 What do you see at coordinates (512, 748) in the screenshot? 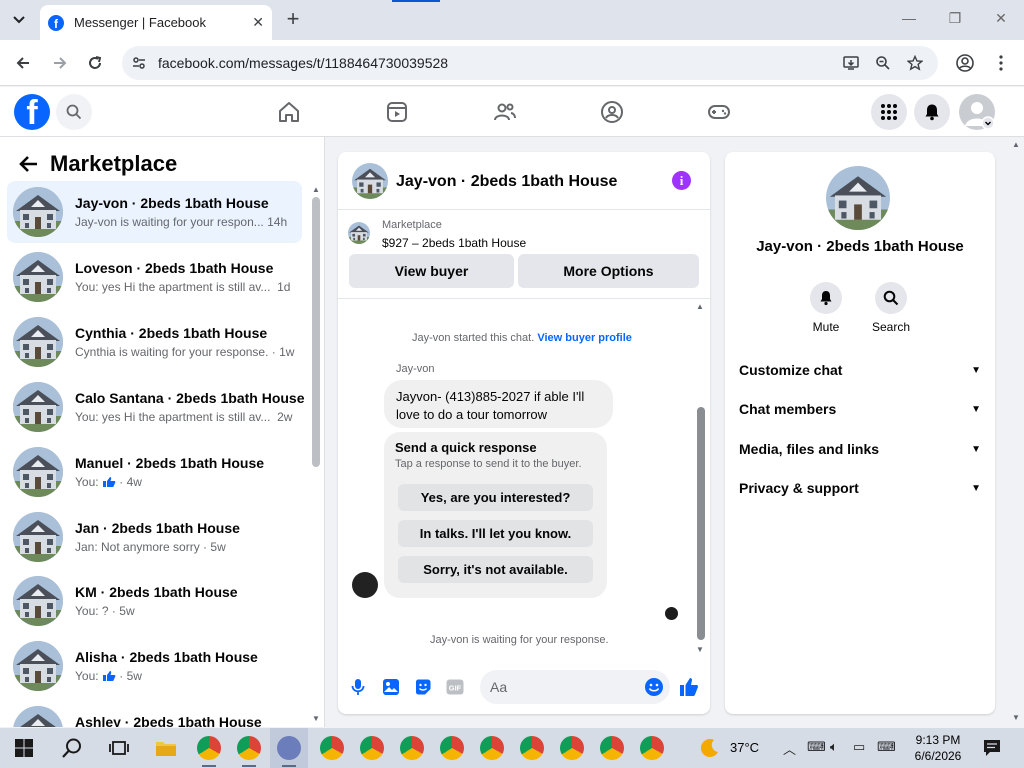
I see `windows-taskbar: 37°C ︿ ⌨ 🔈︎ ▭ ⌨︎ 9:13 PM 6/6/2026` at bounding box center [512, 748].